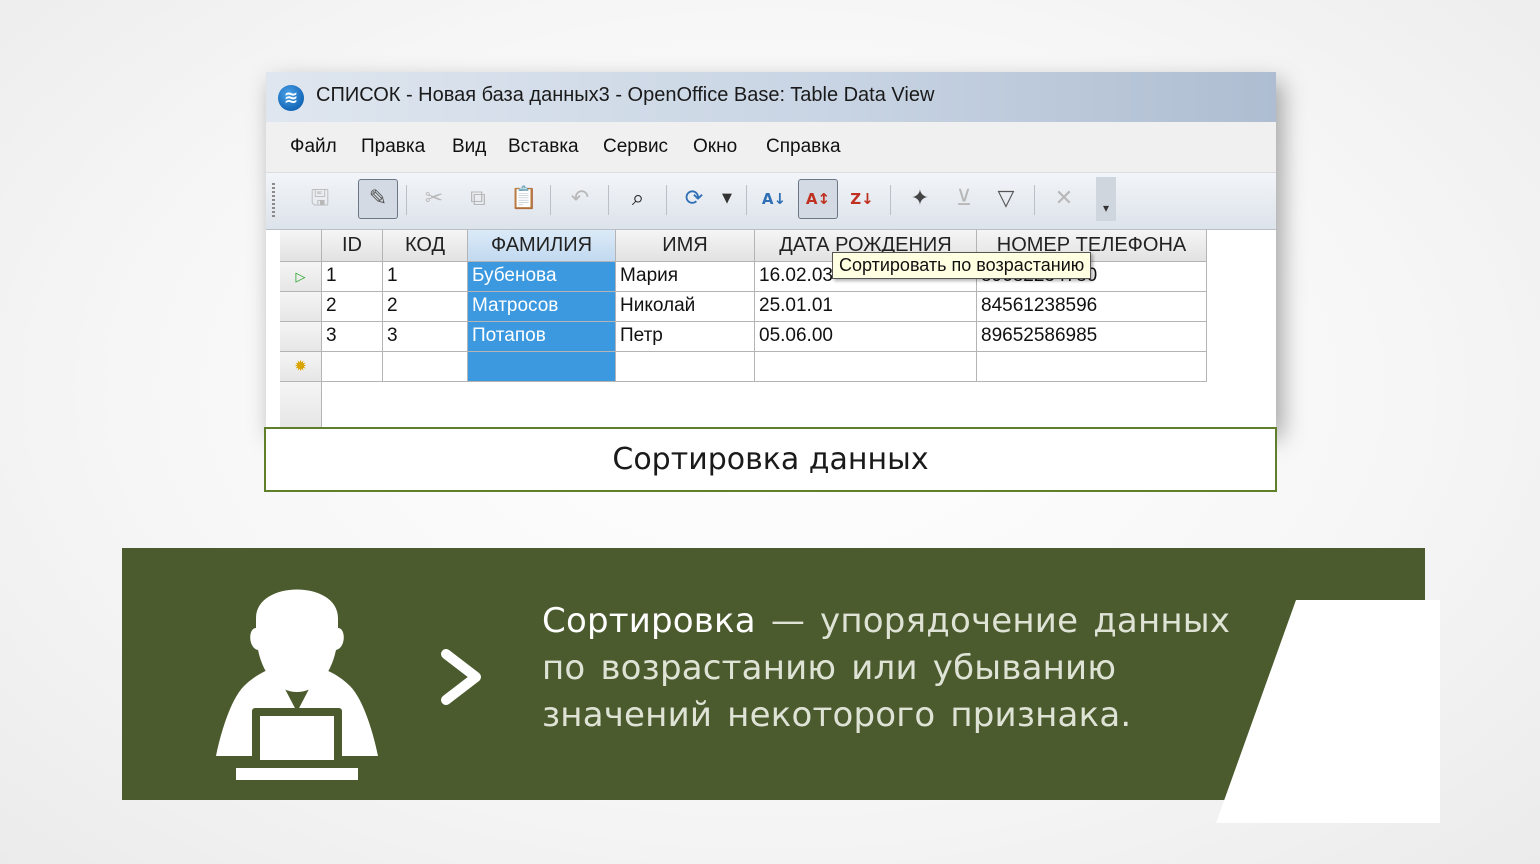  What do you see at coordinates (1106, 199) in the screenshot?
I see `toolbar-more-icon: ▾` at bounding box center [1106, 199].